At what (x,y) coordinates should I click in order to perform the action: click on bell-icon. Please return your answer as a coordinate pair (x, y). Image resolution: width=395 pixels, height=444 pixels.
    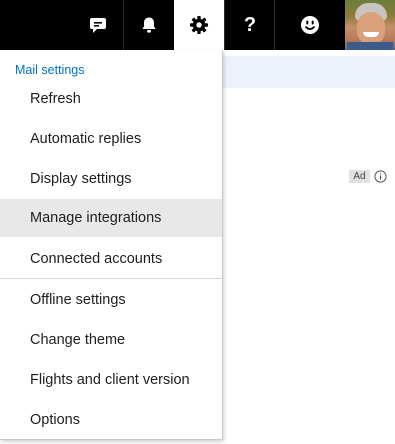
    Looking at the image, I should click on (149, 25).